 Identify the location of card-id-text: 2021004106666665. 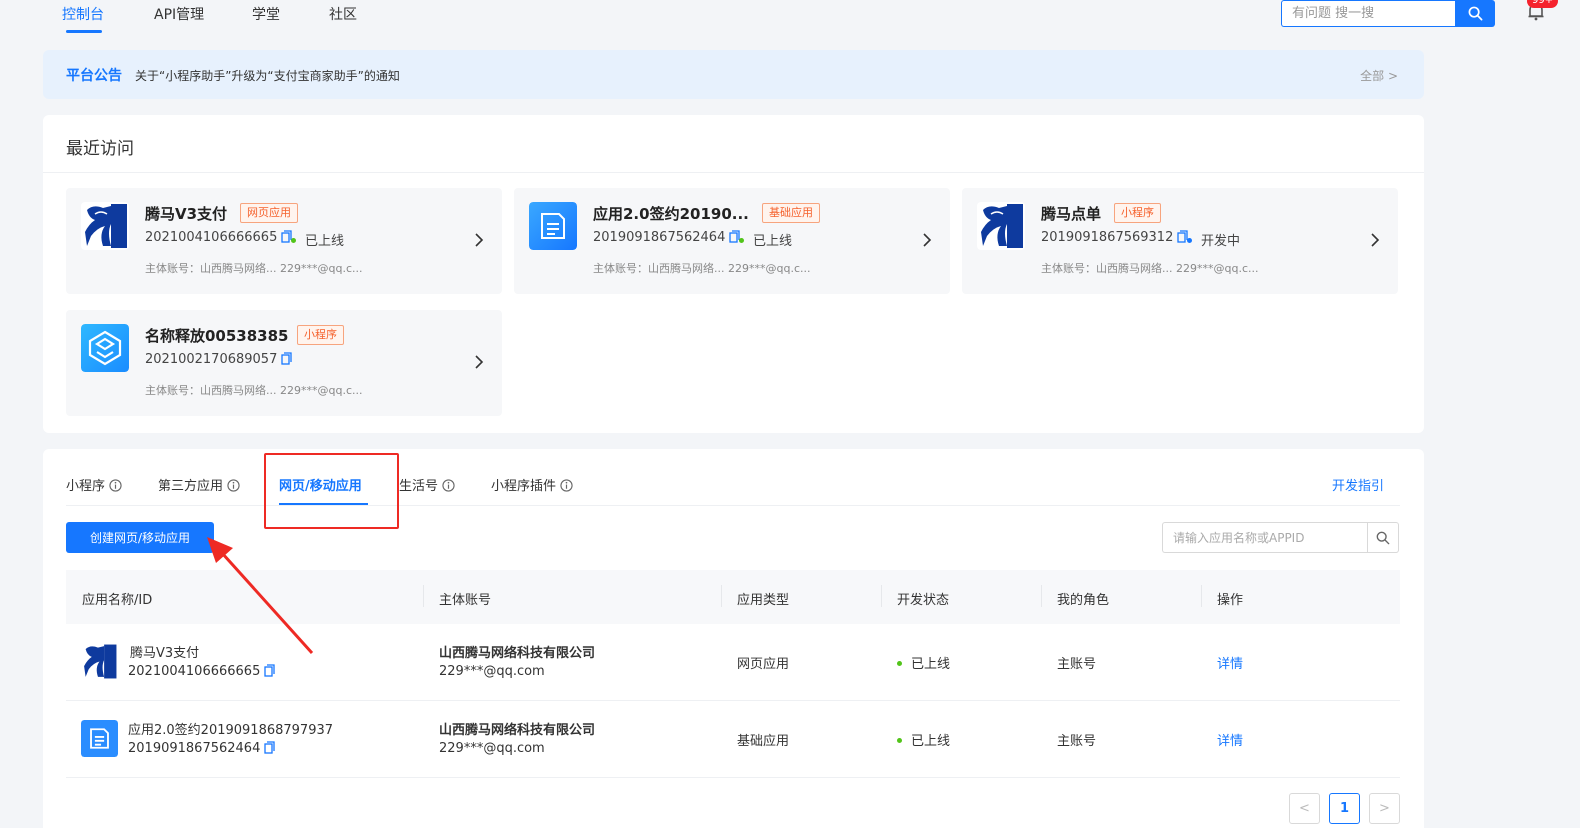
(211, 237).